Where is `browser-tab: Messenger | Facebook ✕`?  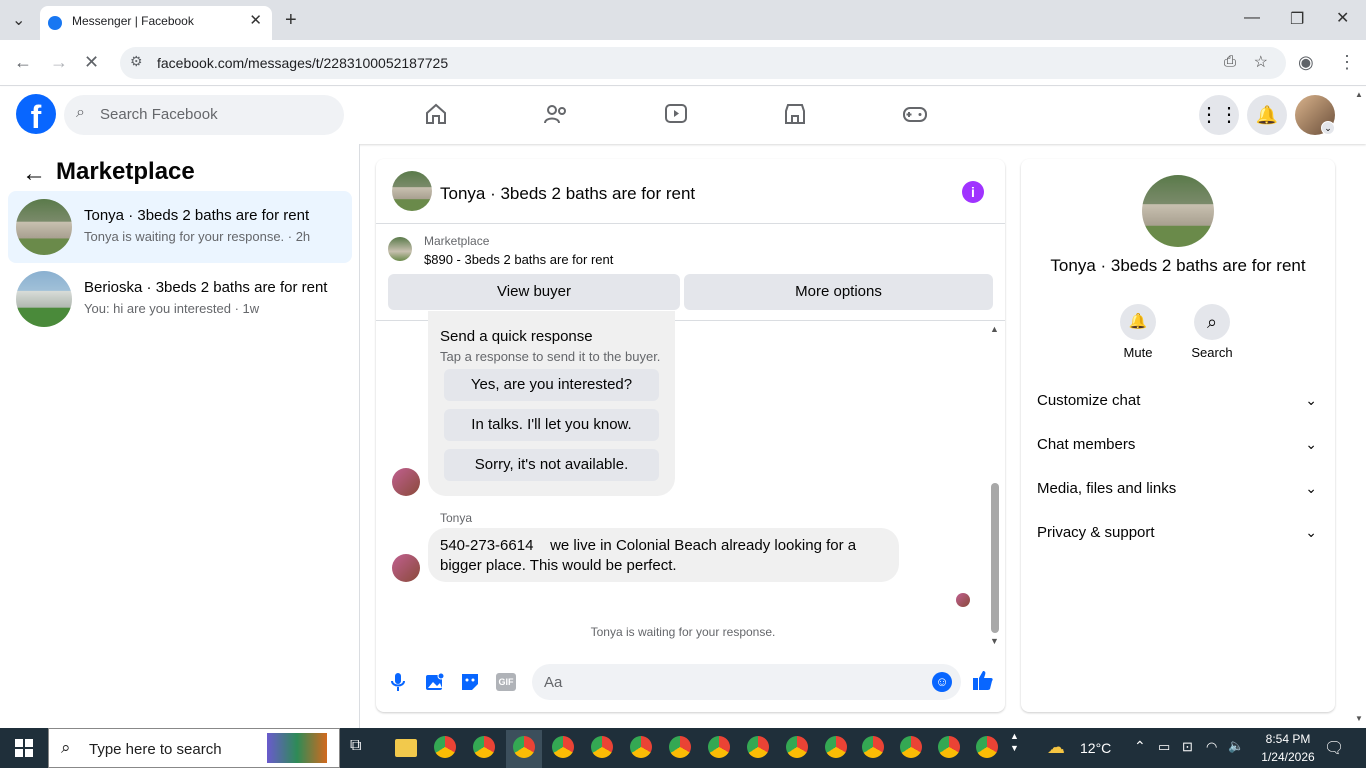
browser-tab: Messenger | Facebook ✕ is located at coordinates (156, 23).